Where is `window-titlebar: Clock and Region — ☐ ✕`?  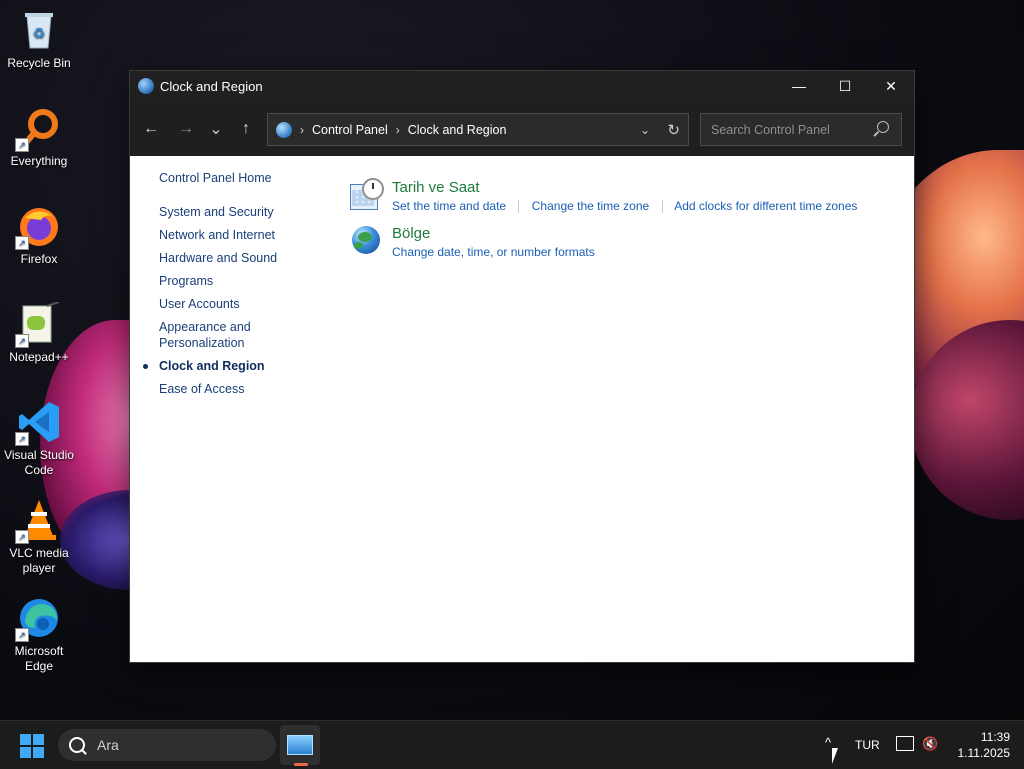
window-titlebar: Clock and Region — ☐ ✕ is located at coordinates (522, 86).